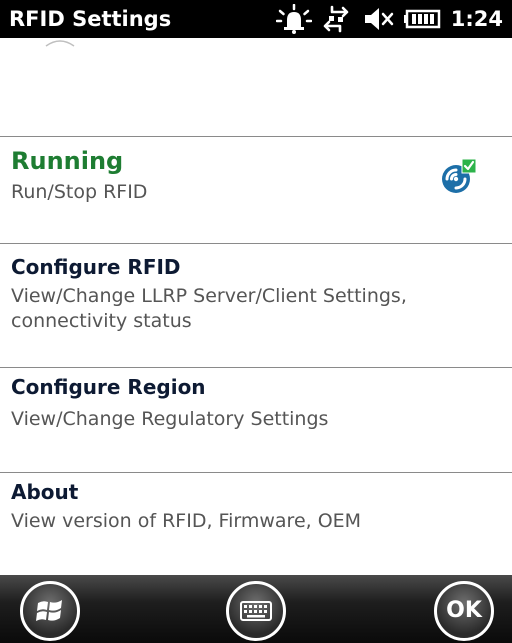  I want to click on run-status-description: Run/Stop RFID, so click(79, 192).